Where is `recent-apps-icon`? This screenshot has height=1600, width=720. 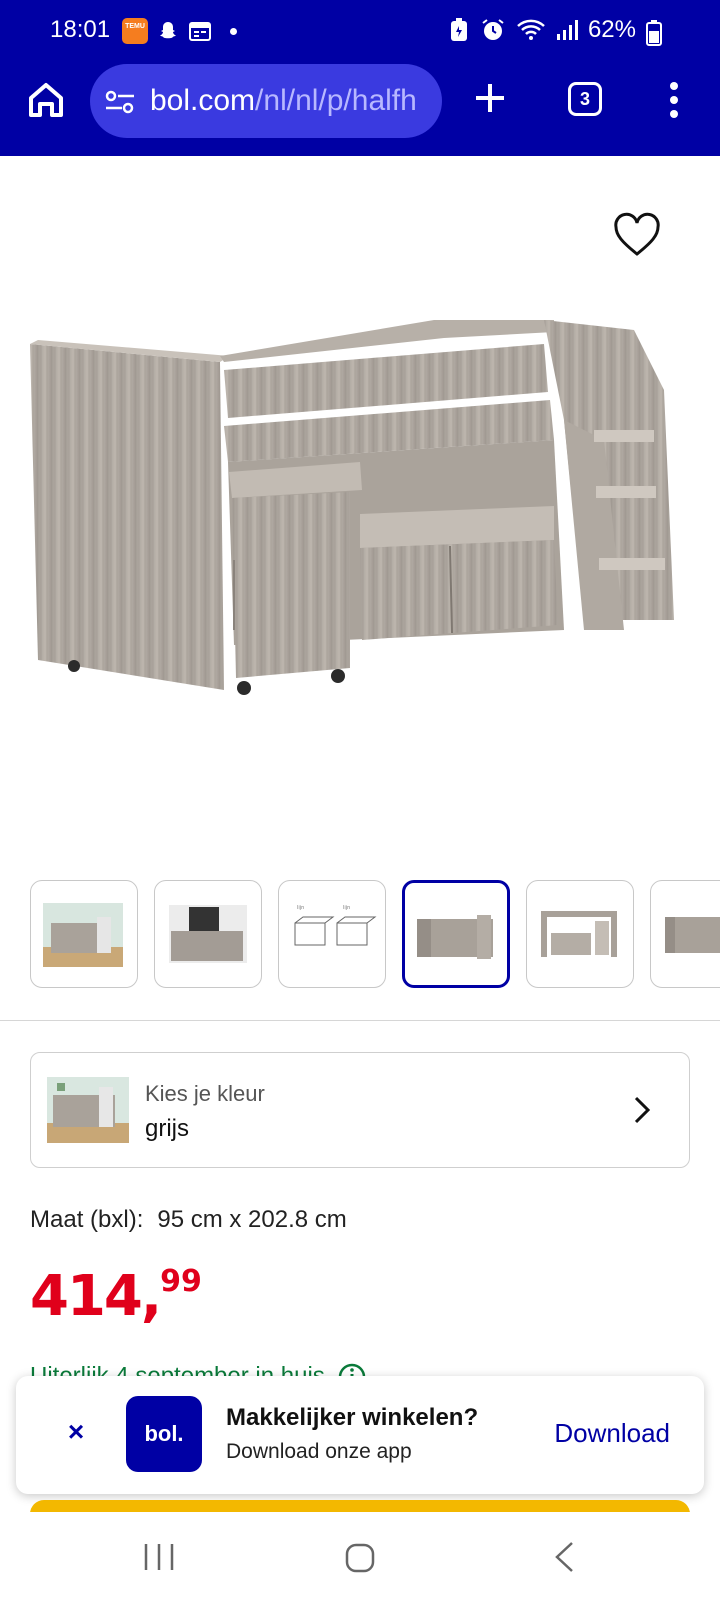
recent-apps-icon is located at coordinates (159, 1557).